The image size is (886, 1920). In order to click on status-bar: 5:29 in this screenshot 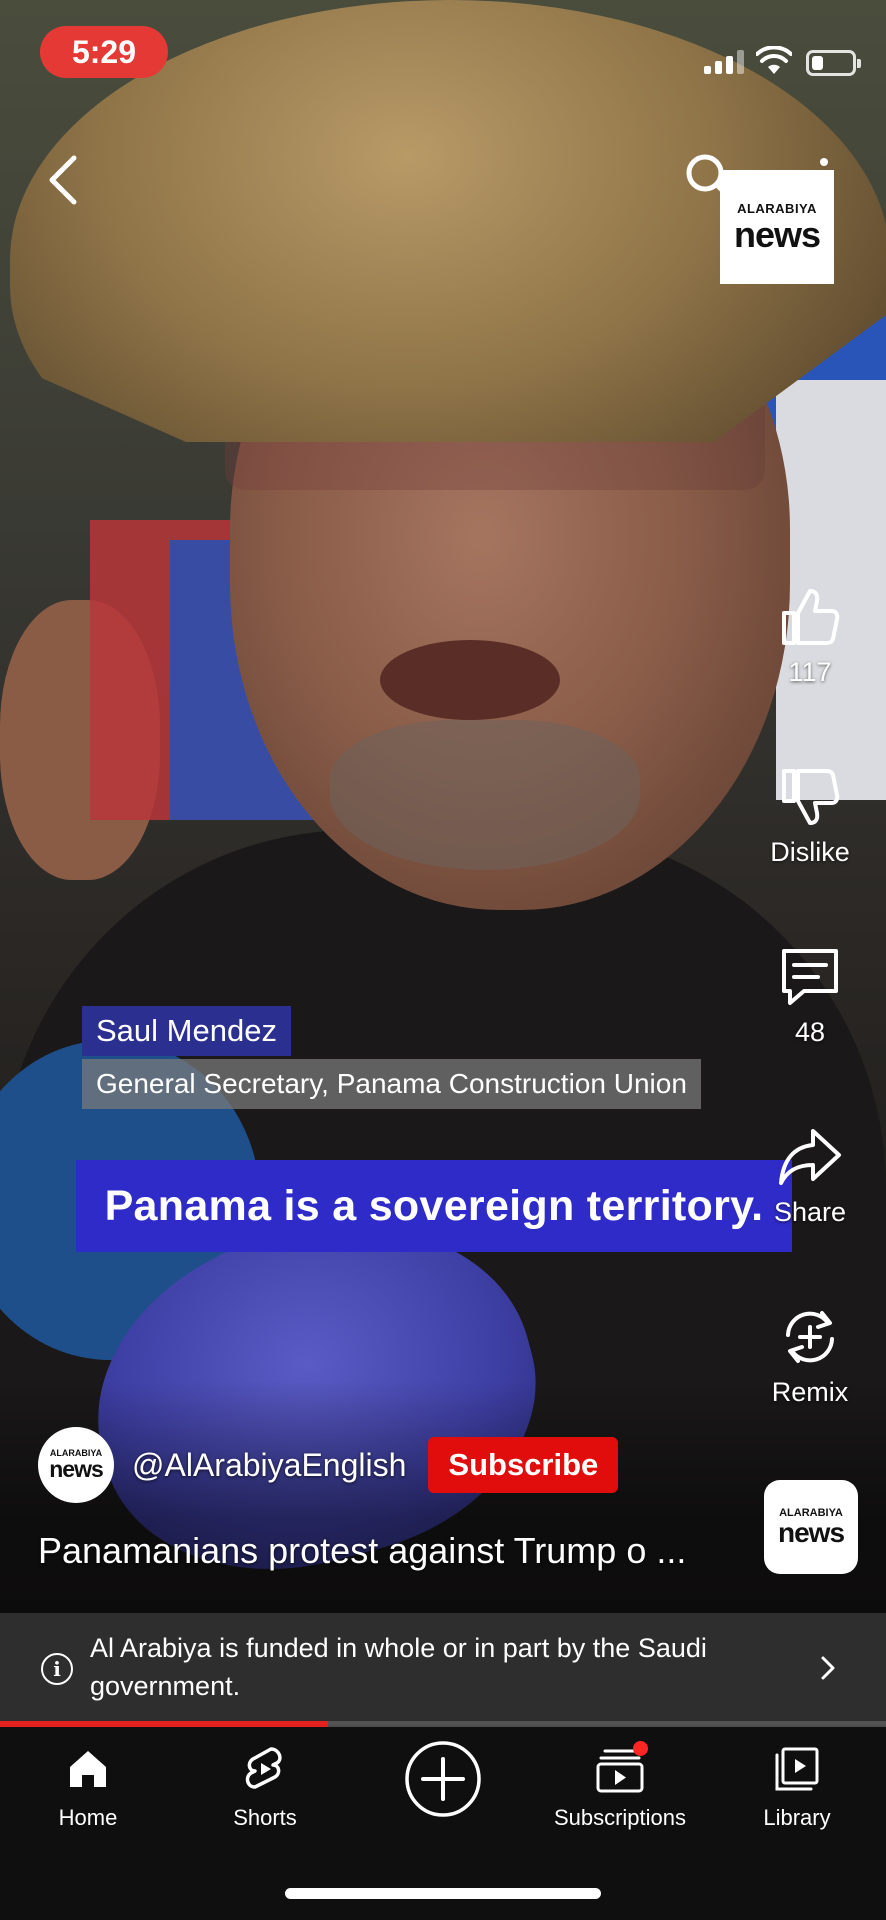, I will do `click(443, 55)`.